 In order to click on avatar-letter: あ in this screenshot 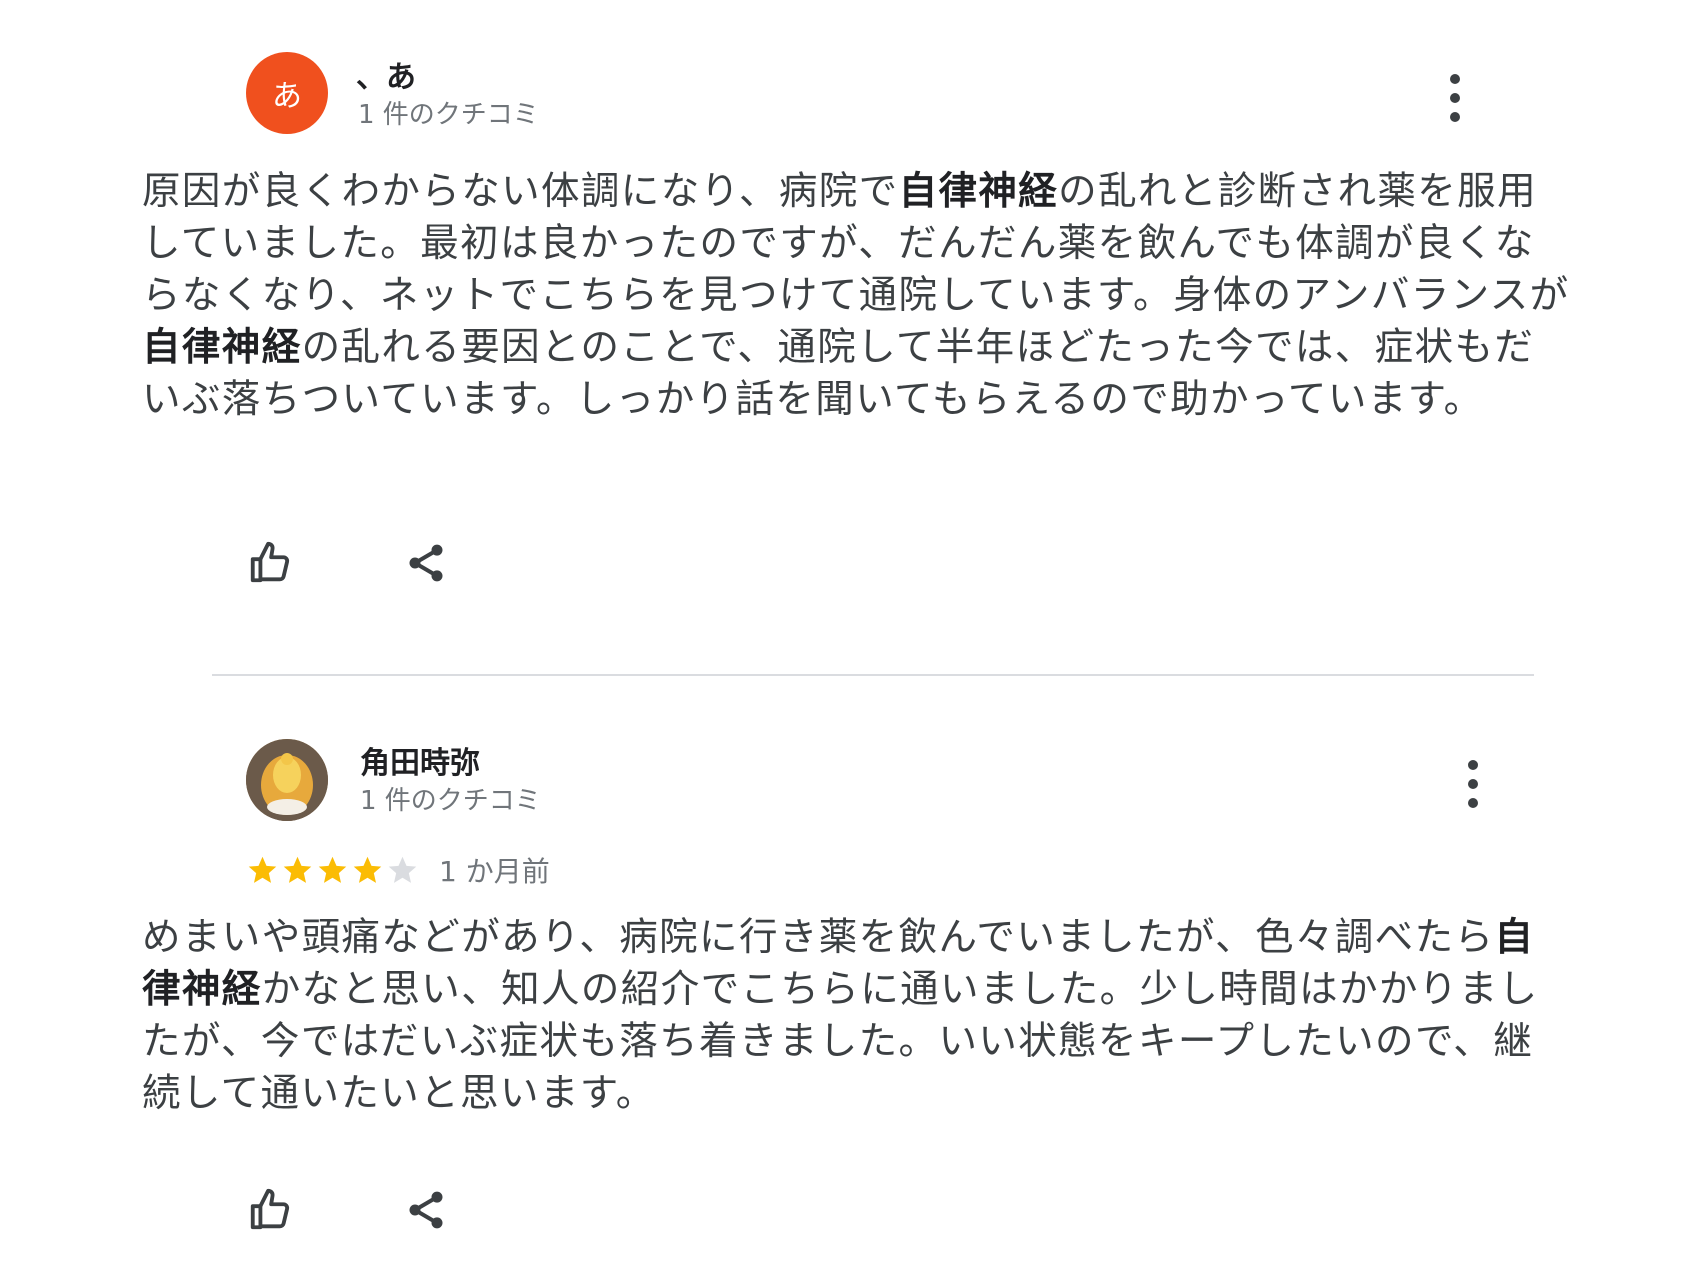, I will do `click(287, 96)`.